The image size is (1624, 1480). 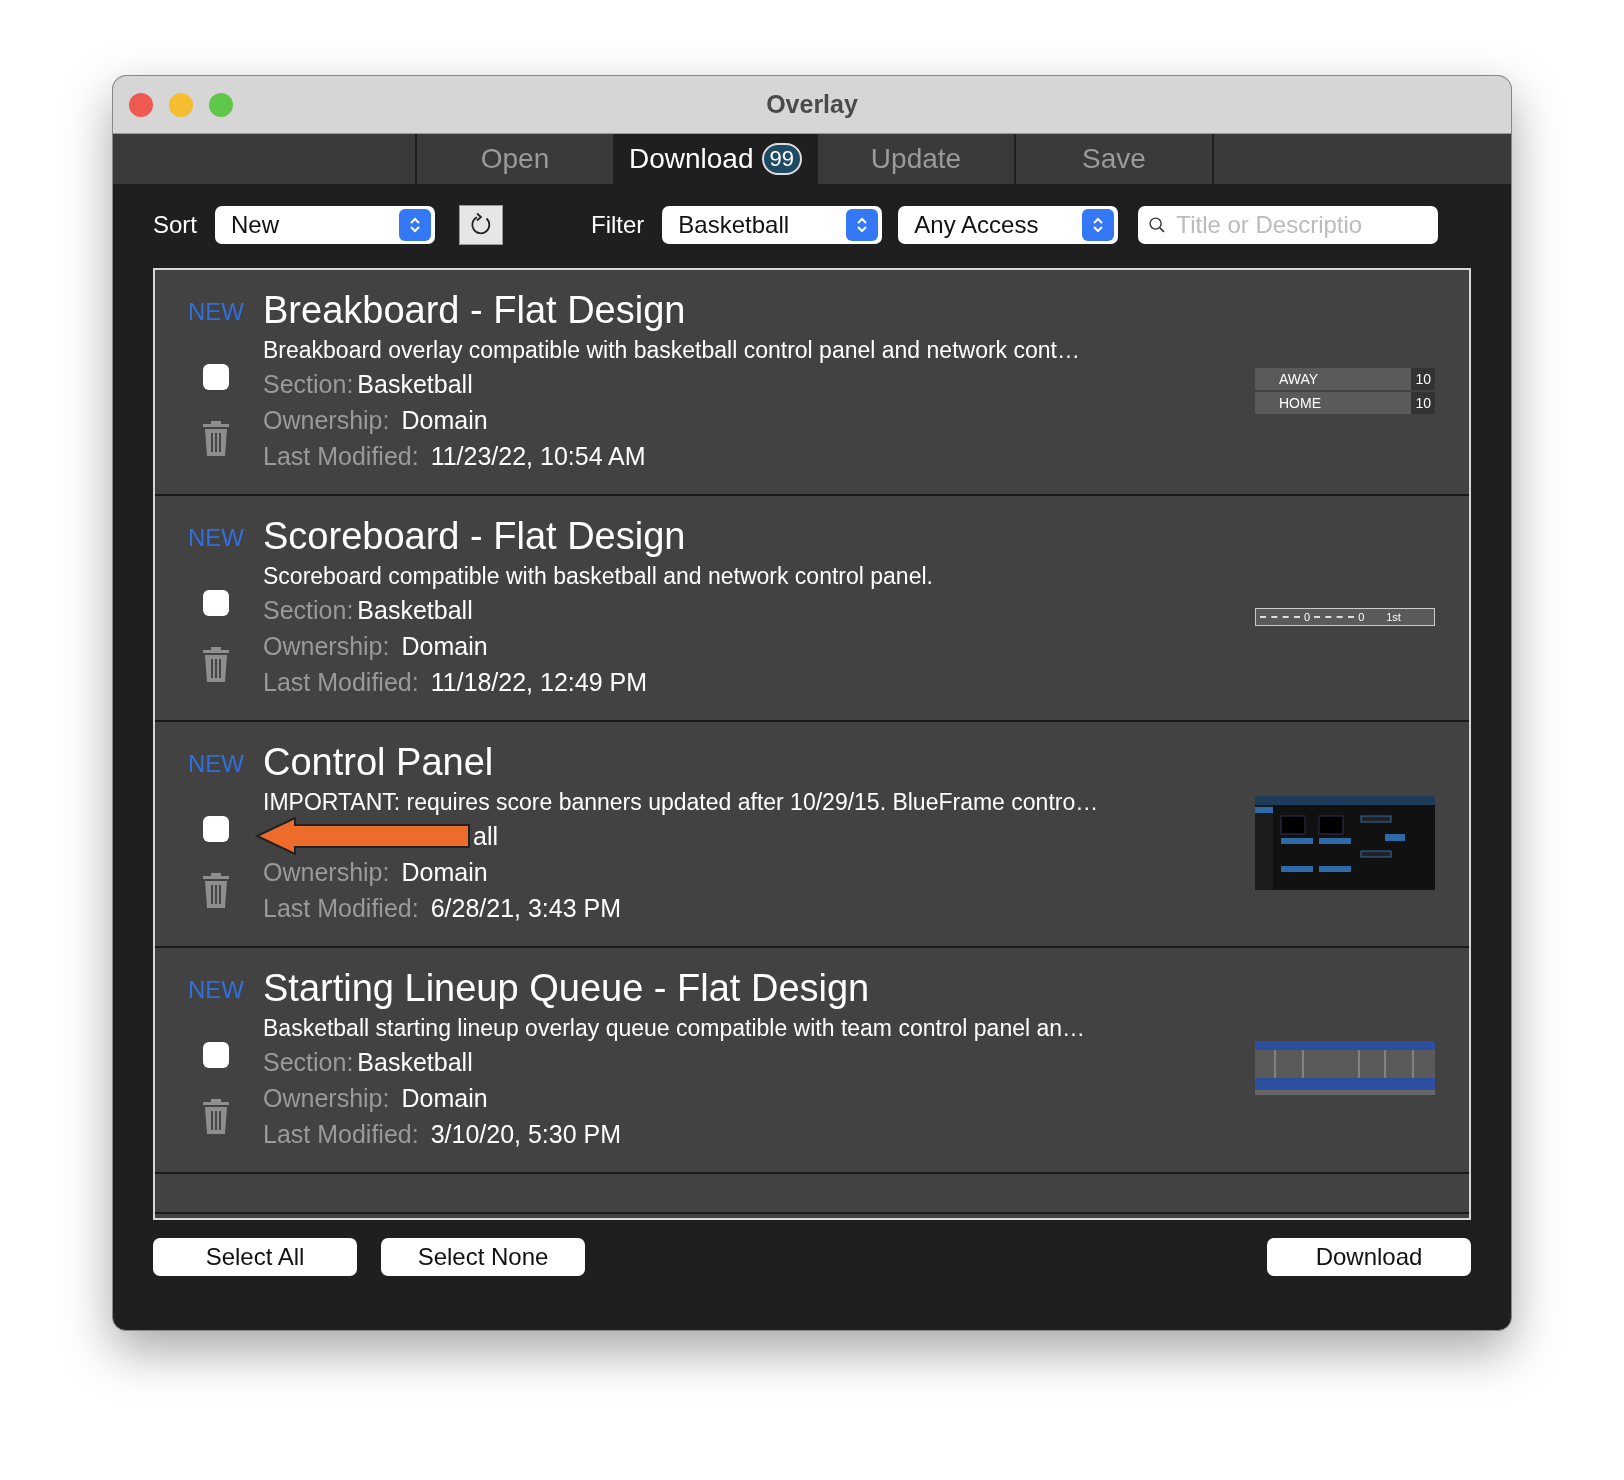 I want to click on select-all-button: Select All, so click(x=255, y=1257).